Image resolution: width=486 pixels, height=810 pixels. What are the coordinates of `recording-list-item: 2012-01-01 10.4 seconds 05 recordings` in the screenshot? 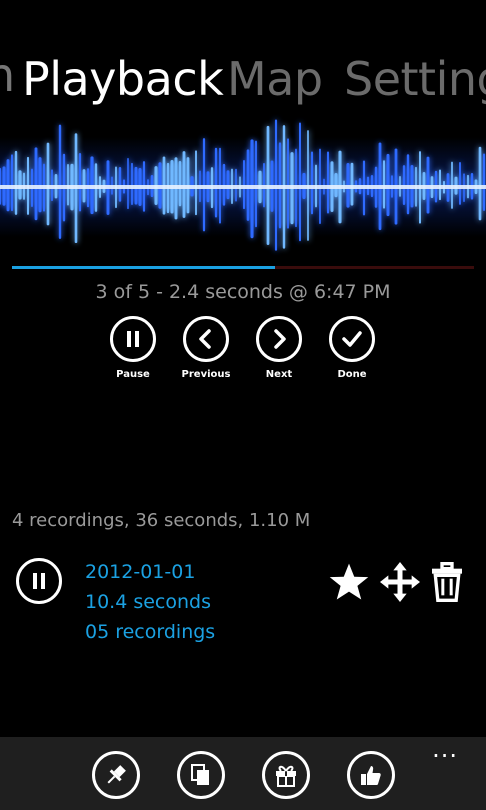 It's located at (243, 600).